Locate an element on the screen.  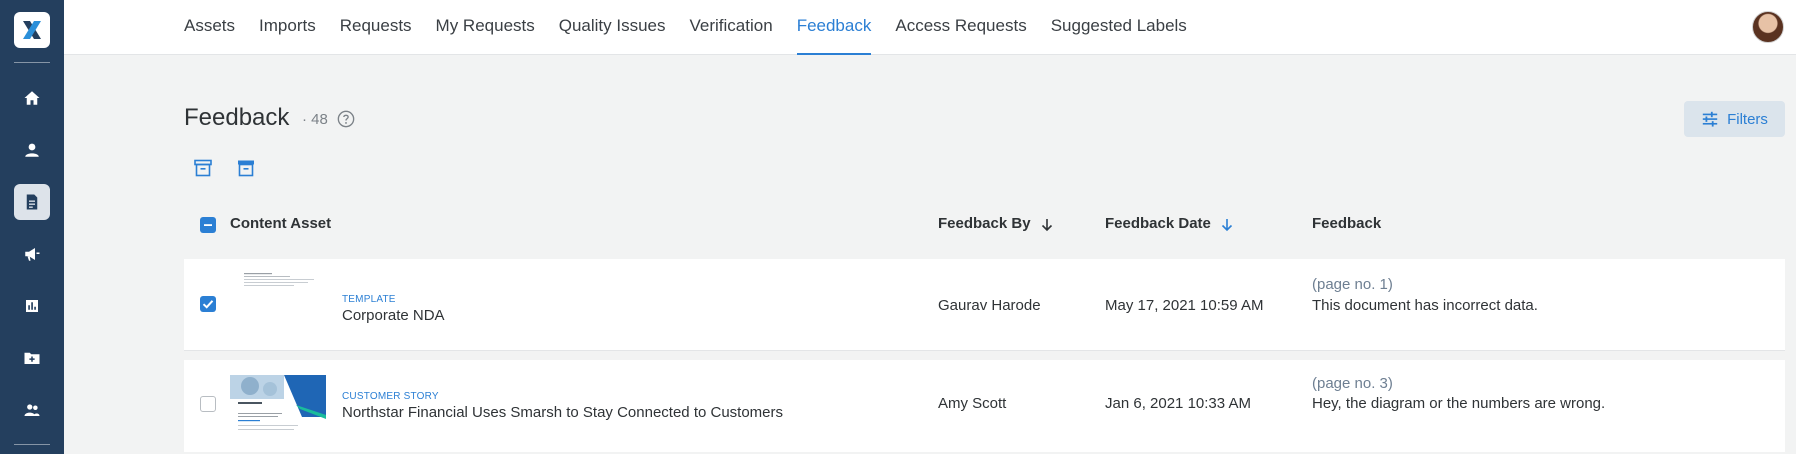
column-header-feedback-date: Feedback Date is located at coordinates (1158, 223).